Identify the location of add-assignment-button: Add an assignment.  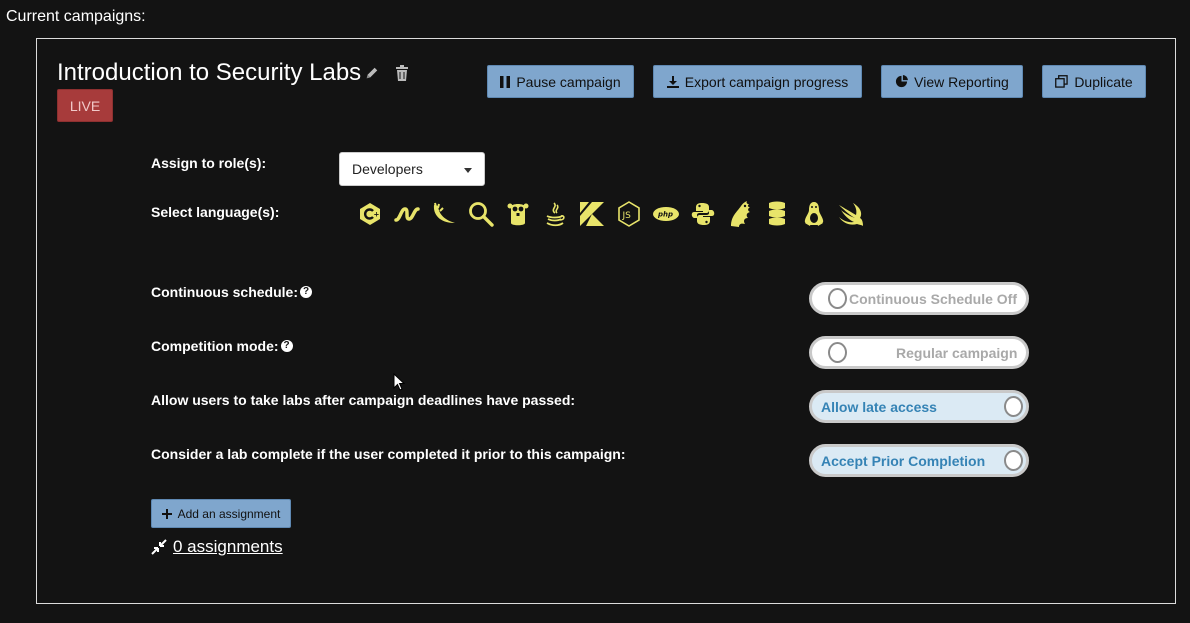
(221, 513).